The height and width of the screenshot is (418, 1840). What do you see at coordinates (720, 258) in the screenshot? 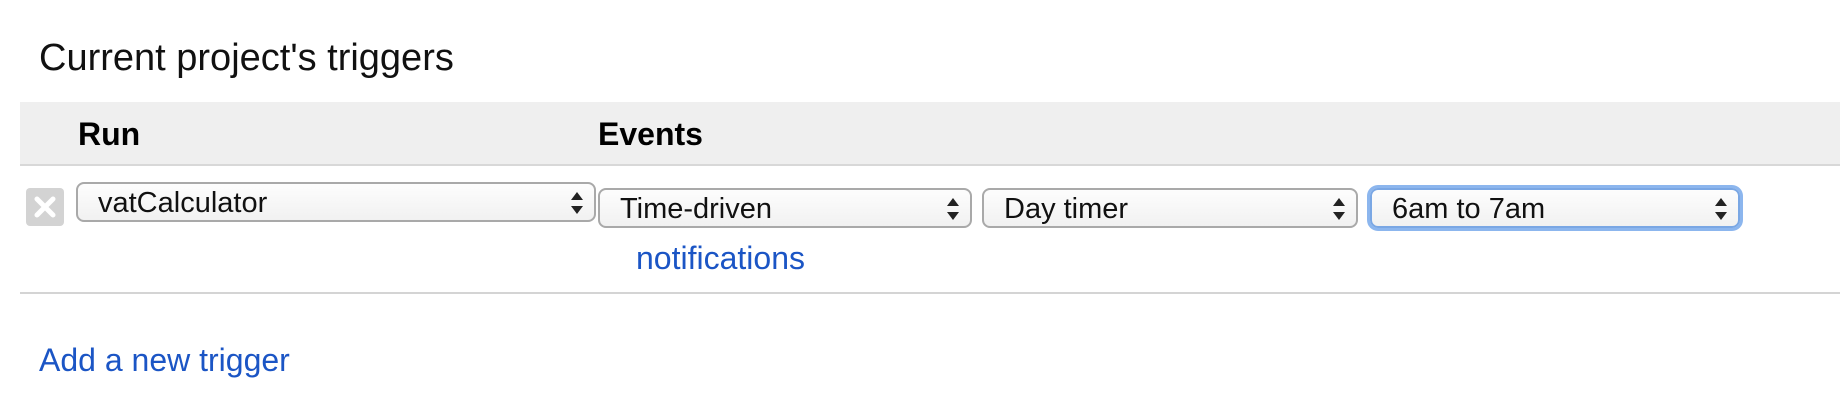
I see `notifications-link: notifications` at bounding box center [720, 258].